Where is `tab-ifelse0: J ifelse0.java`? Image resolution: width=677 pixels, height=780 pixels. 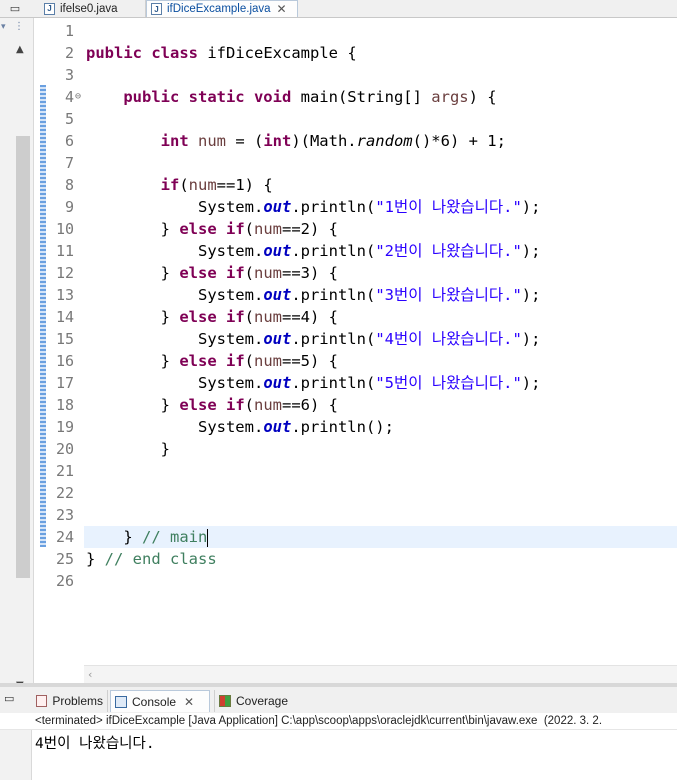 tab-ifelse0: J ifelse0.java is located at coordinates (93, 8).